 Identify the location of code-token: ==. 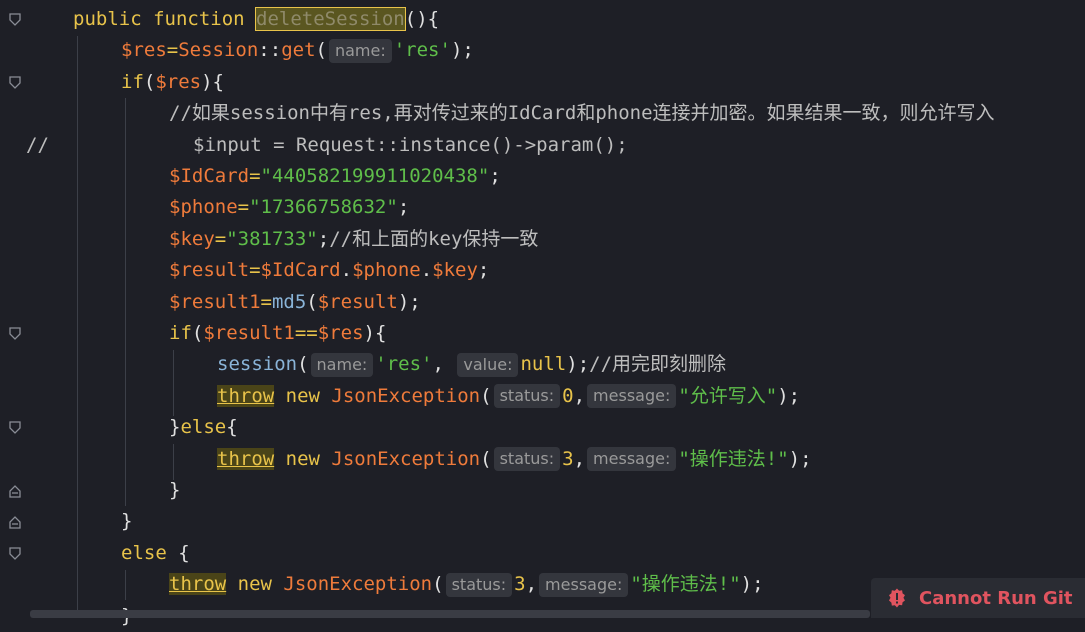
(306, 333).